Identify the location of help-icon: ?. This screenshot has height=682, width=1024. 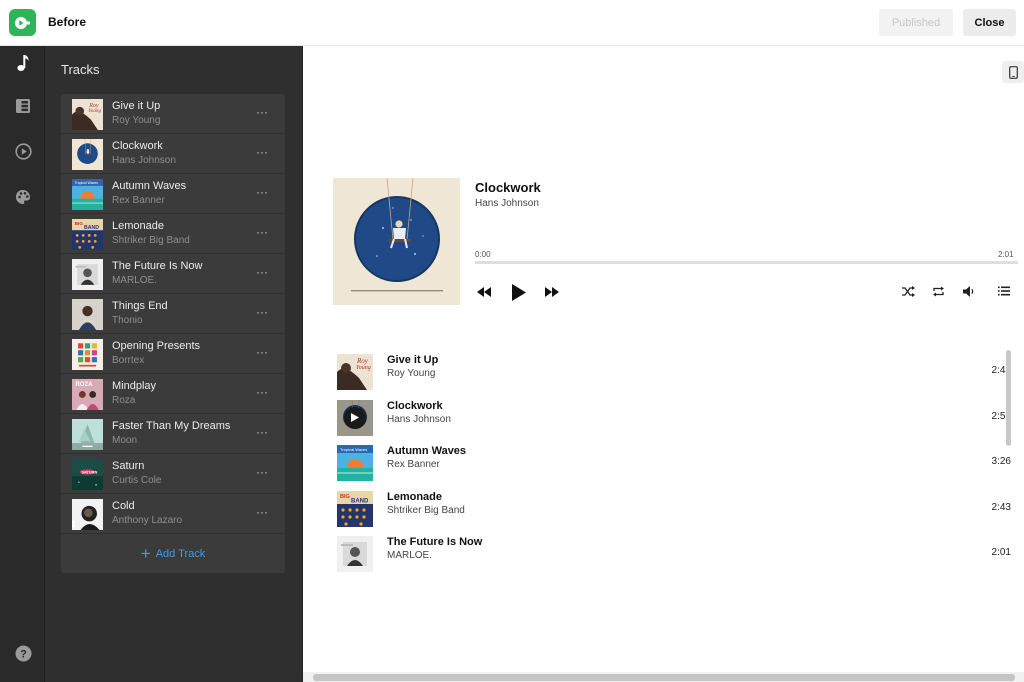
(23, 653).